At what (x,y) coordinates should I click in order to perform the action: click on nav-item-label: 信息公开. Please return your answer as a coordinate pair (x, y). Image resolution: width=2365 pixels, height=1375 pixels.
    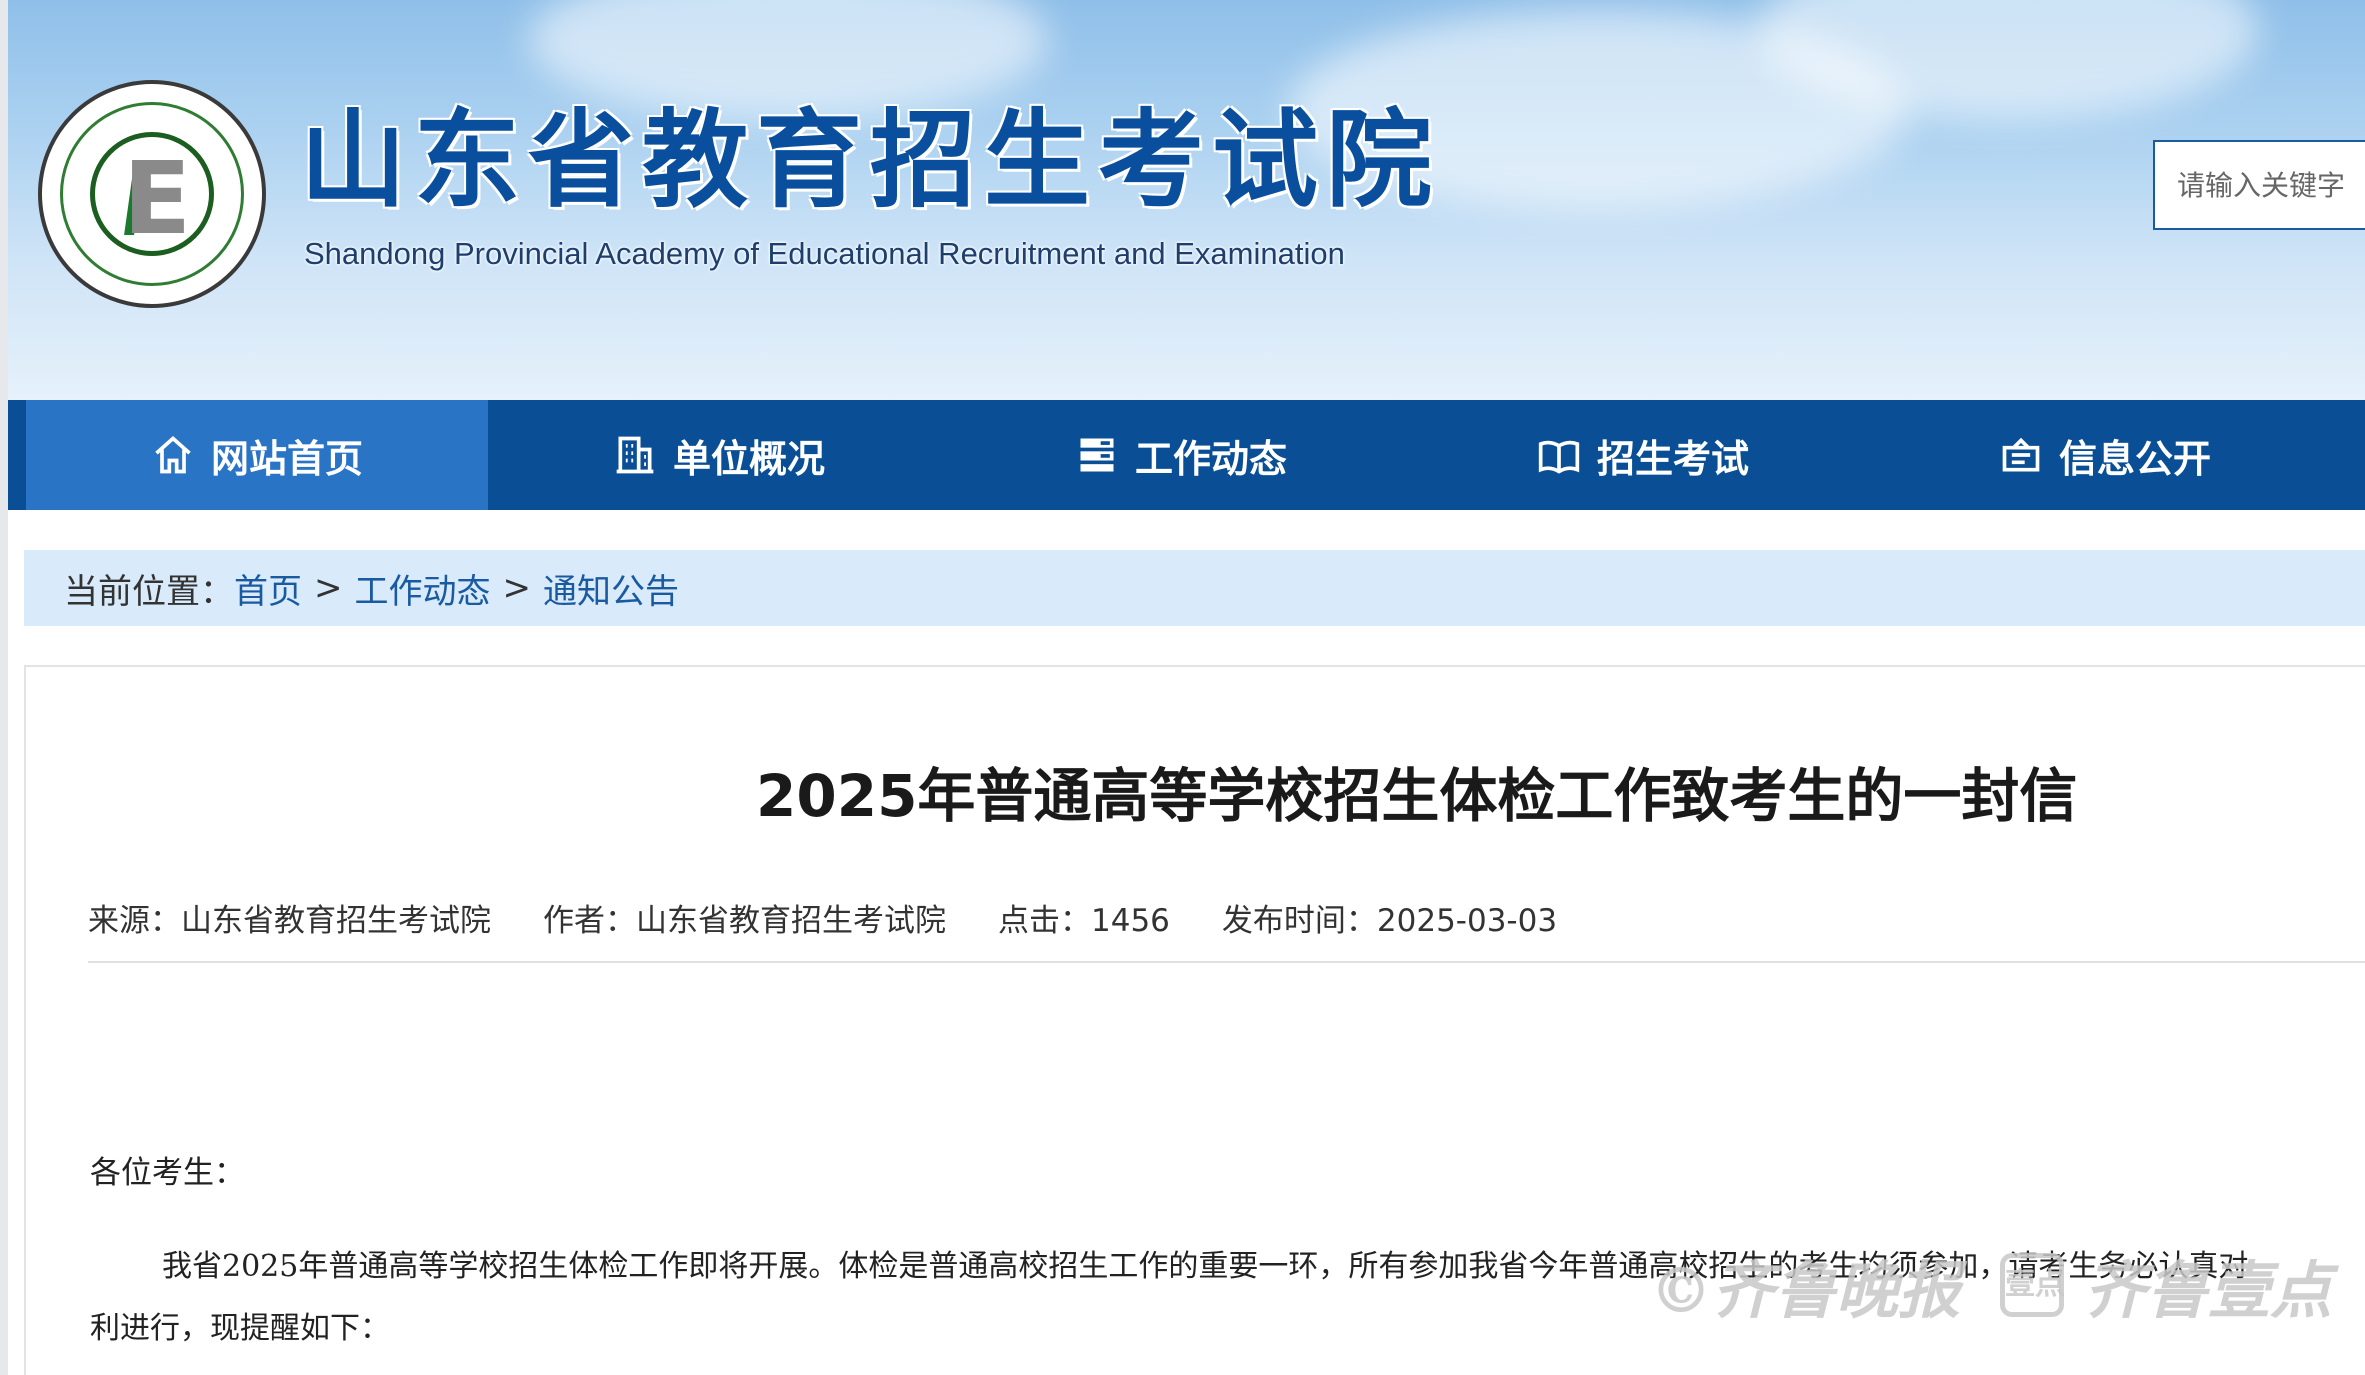
    Looking at the image, I should click on (2134, 458).